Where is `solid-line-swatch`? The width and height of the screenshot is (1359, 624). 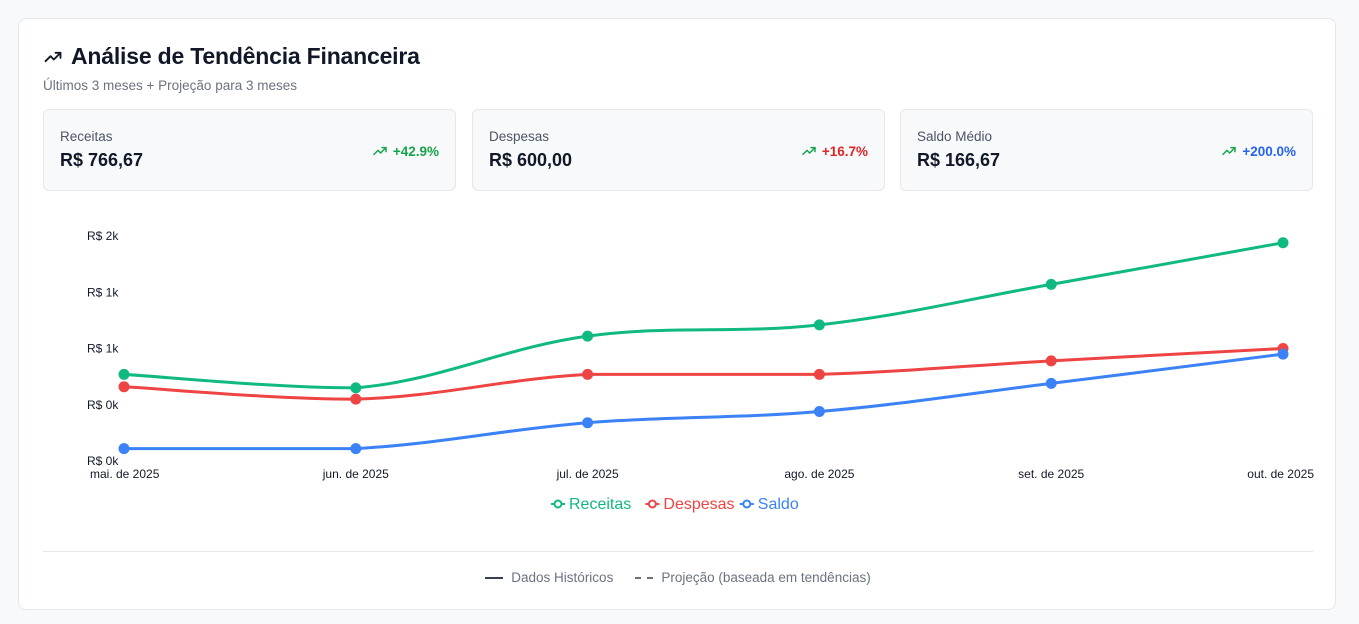 solid-line-swatch is located at coordinates (494, 577).